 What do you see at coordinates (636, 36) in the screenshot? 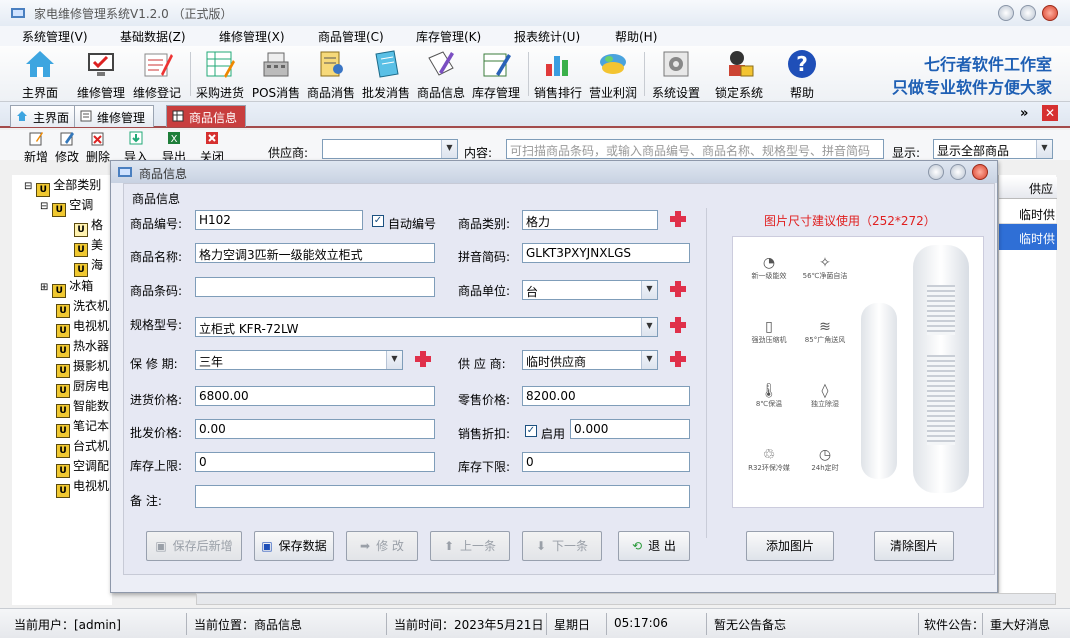
I see `menu-help: 帮助(H)` at bounding box center [636, 36].